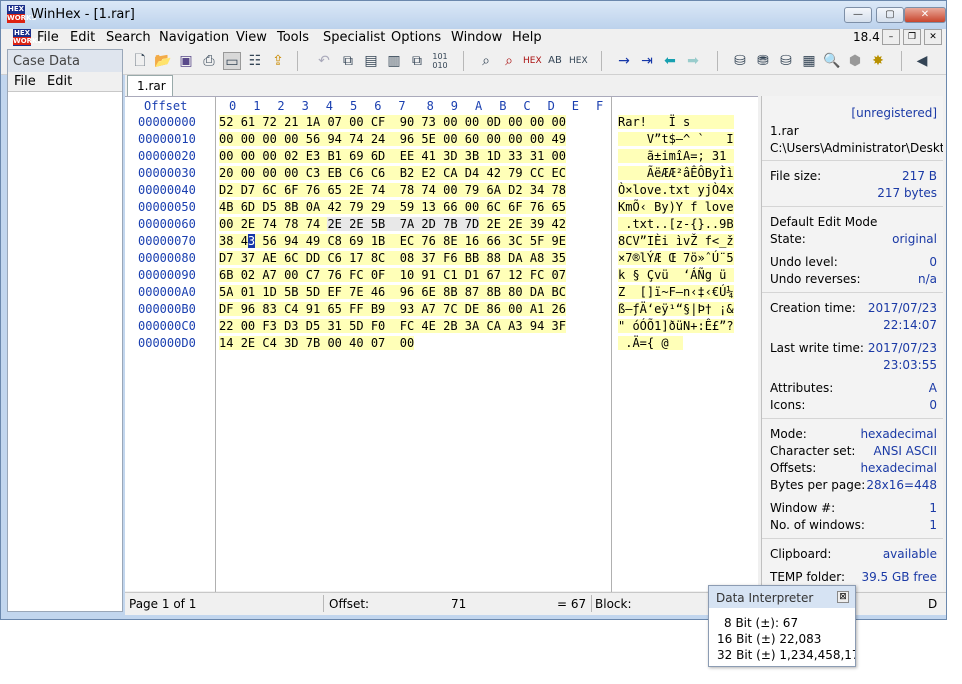 This screenshot has width=962, height=684. What do you see at coordinates (450, 241) in the screenshot?
I see `hex-byte: 8E` at bounding box center [450, 241].